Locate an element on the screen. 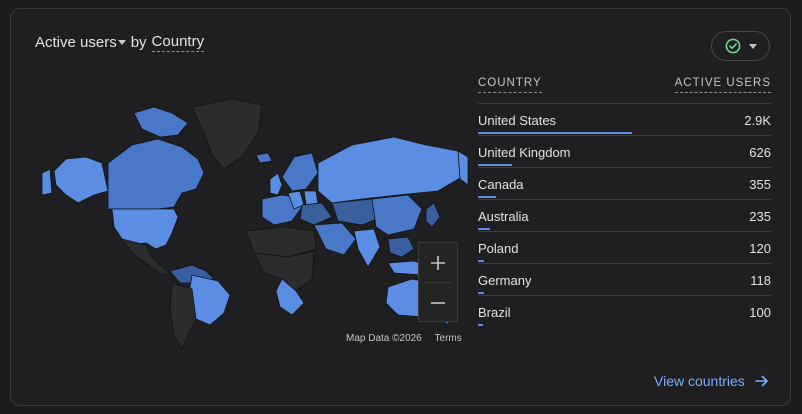 This screenshot has height=414, width=802. map-zoom-controls is located at coordinates (438, 282).